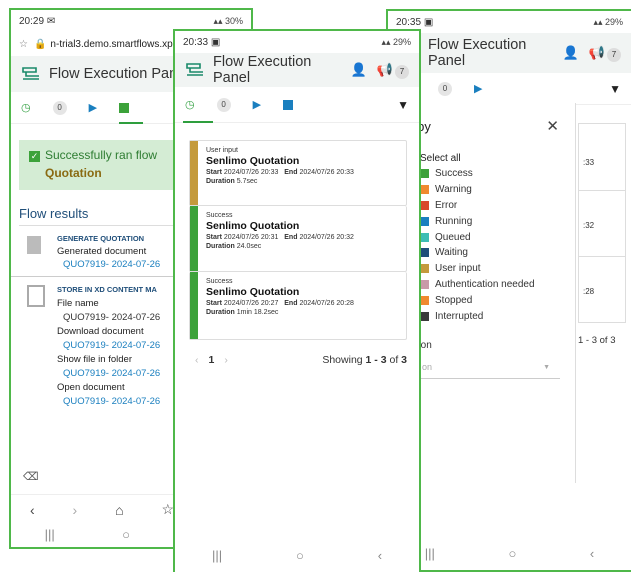 This screenshot has height=572, width=631. Describe the element at coordinates (78, 303) in the screenshot. I see `result-label: File name` at that location.